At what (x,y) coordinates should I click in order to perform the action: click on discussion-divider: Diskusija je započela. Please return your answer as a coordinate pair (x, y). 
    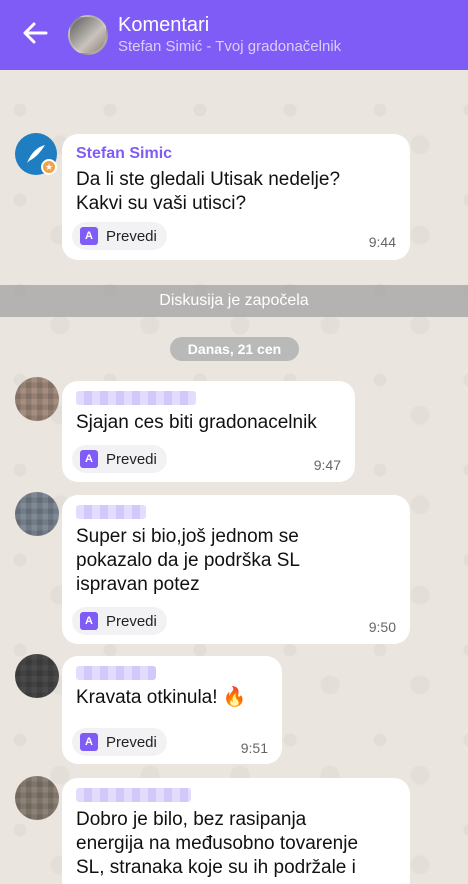
    Looking at the image, I should click on (234, 301).